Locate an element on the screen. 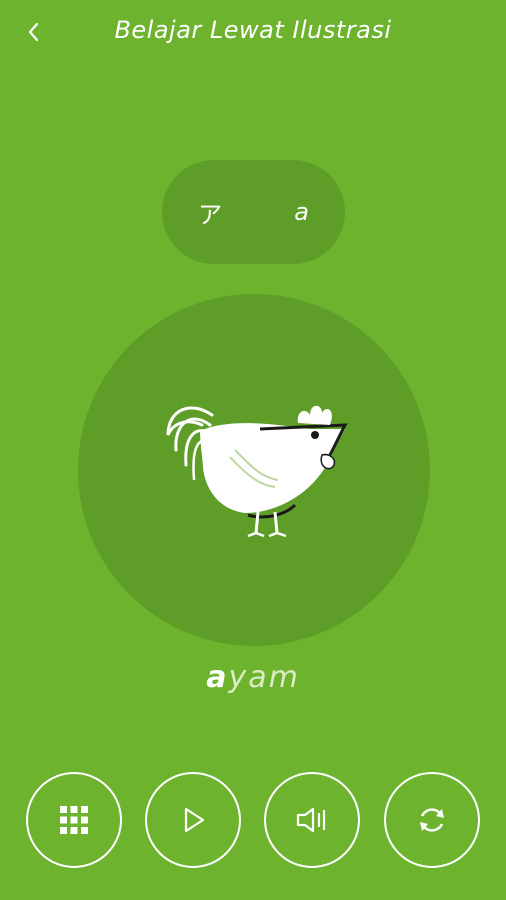 Image resolution: width=506 pixels, height=900 pixels. rooster-illustration is located at coordinates (257, 471).